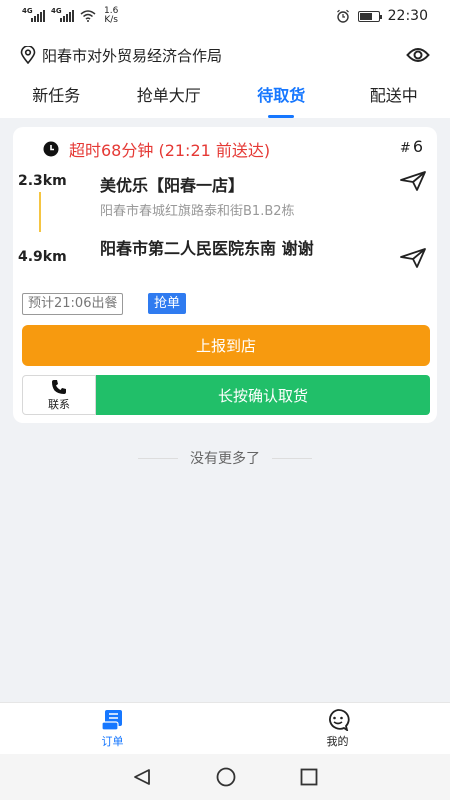 The image size is (450, 800). What do you see at coordinates (27, 11) in the screenshot?
I see `network-type: 4G` at bounding box center [27, 11].